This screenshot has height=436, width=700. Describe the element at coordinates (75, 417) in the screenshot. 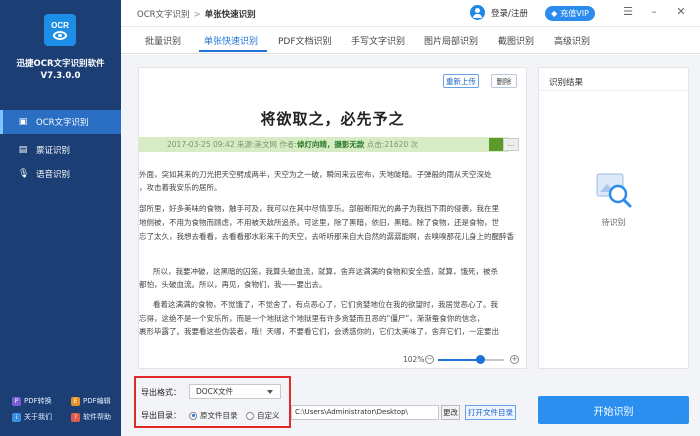

I see `help-icon: ?` at that location.